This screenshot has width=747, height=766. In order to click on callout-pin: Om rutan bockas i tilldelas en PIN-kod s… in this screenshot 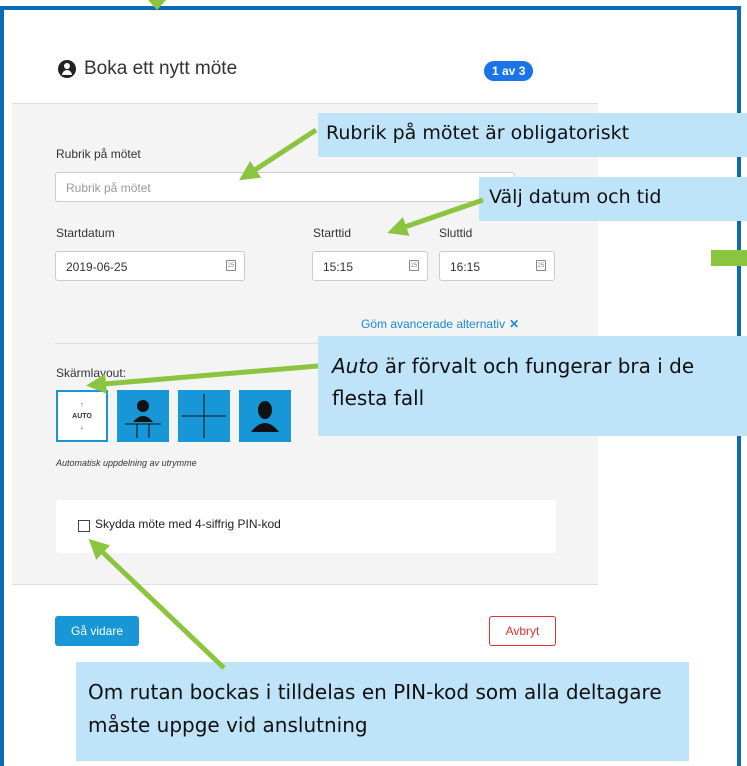, I will do `click(382, 711)`.